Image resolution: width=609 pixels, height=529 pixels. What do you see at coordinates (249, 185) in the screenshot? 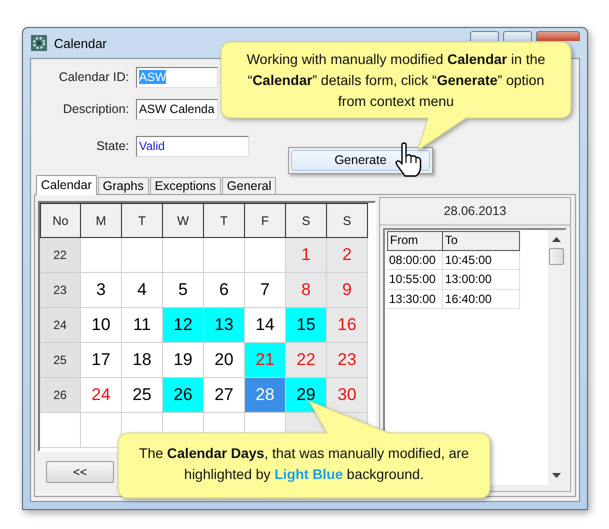
I see `tab: General` at bounding box center [249, 185].